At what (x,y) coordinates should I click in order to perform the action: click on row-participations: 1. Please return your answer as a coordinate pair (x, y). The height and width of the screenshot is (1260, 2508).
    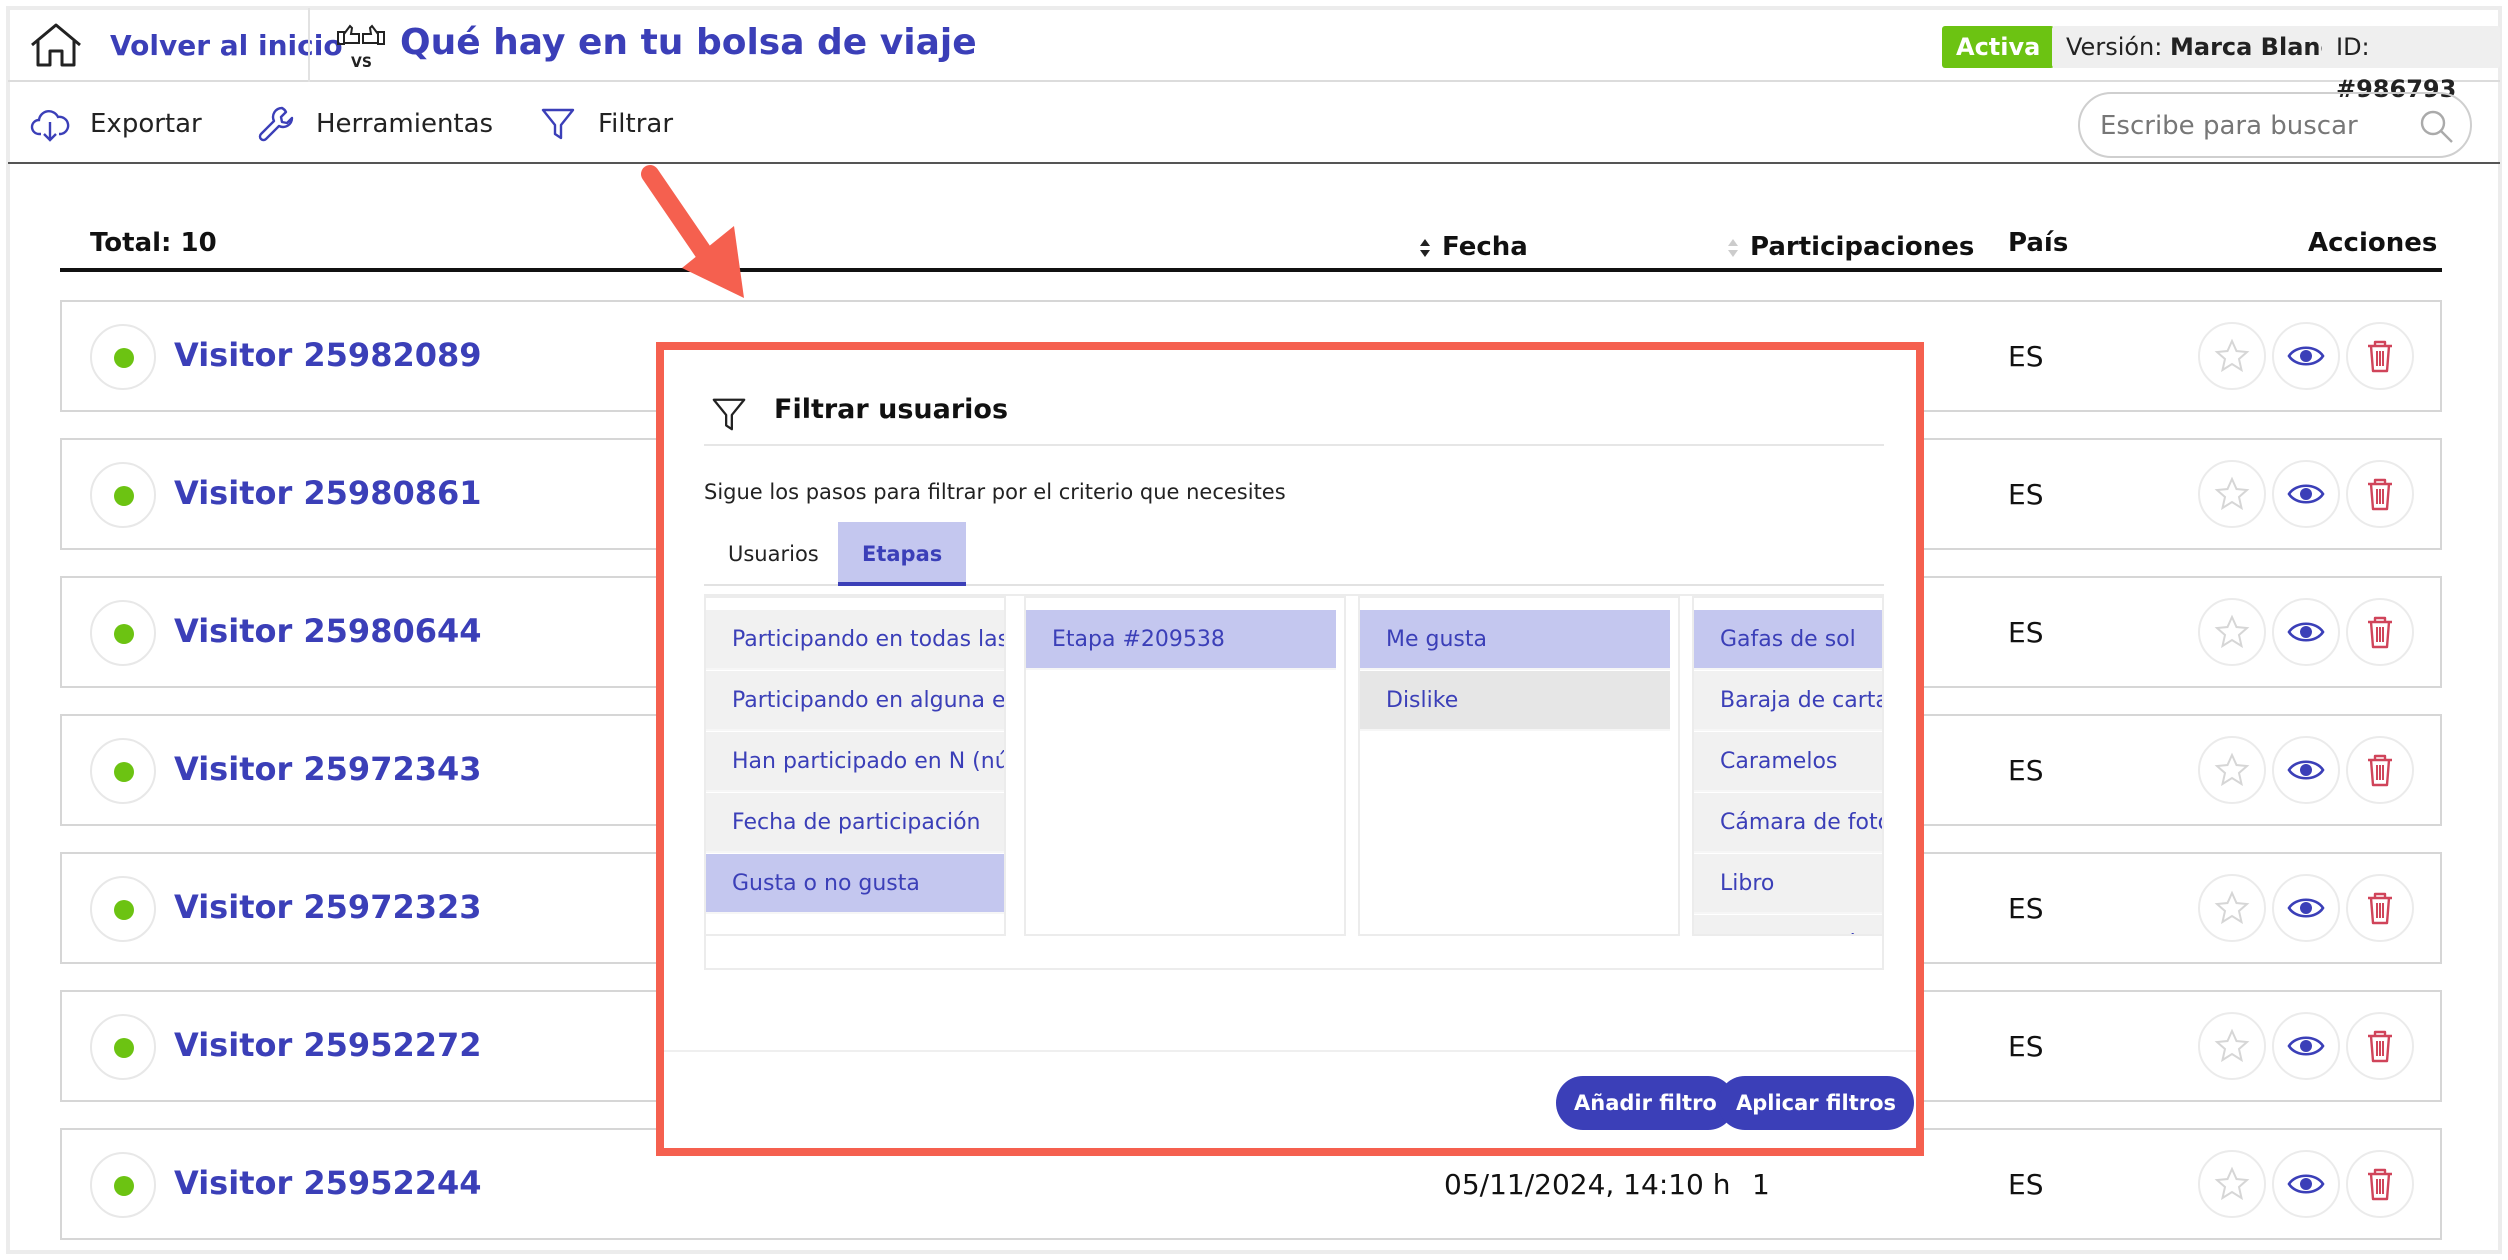
    Looking at the image, I should click on (1761, 1184).